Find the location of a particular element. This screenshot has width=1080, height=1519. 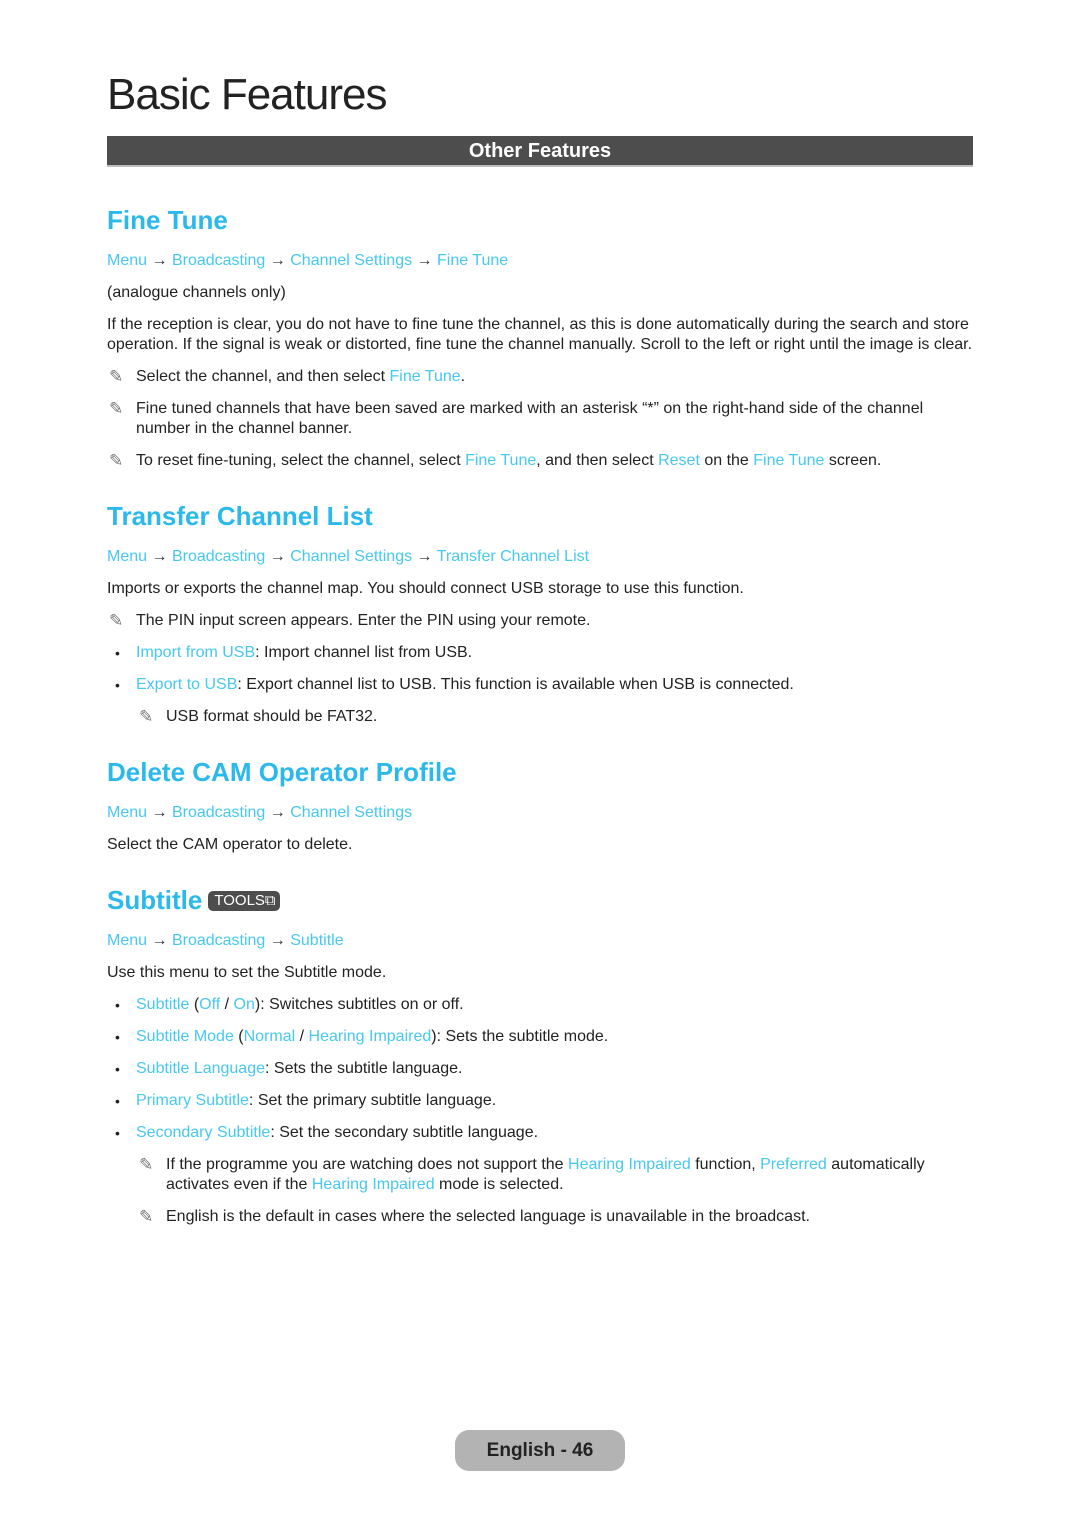

note-text: Select the channel, and then select is located at coordinates (263, 376).